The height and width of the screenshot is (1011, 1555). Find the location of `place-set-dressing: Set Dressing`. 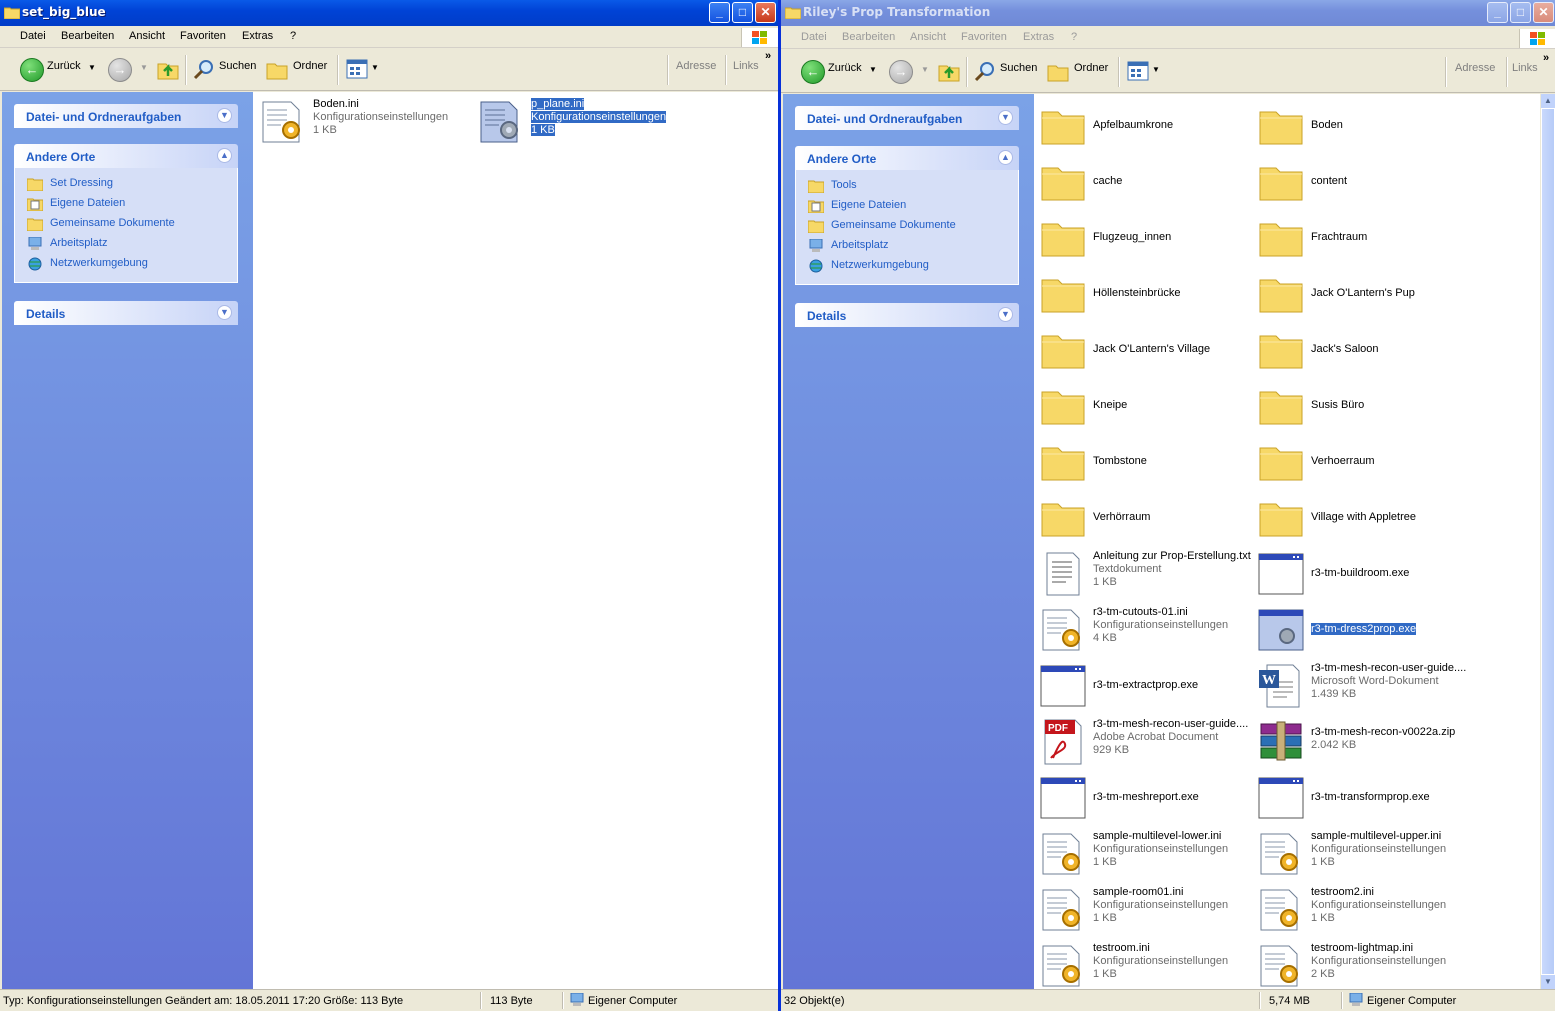

place-set-dressing: Set Dressing is located at coordinates (126, 184).